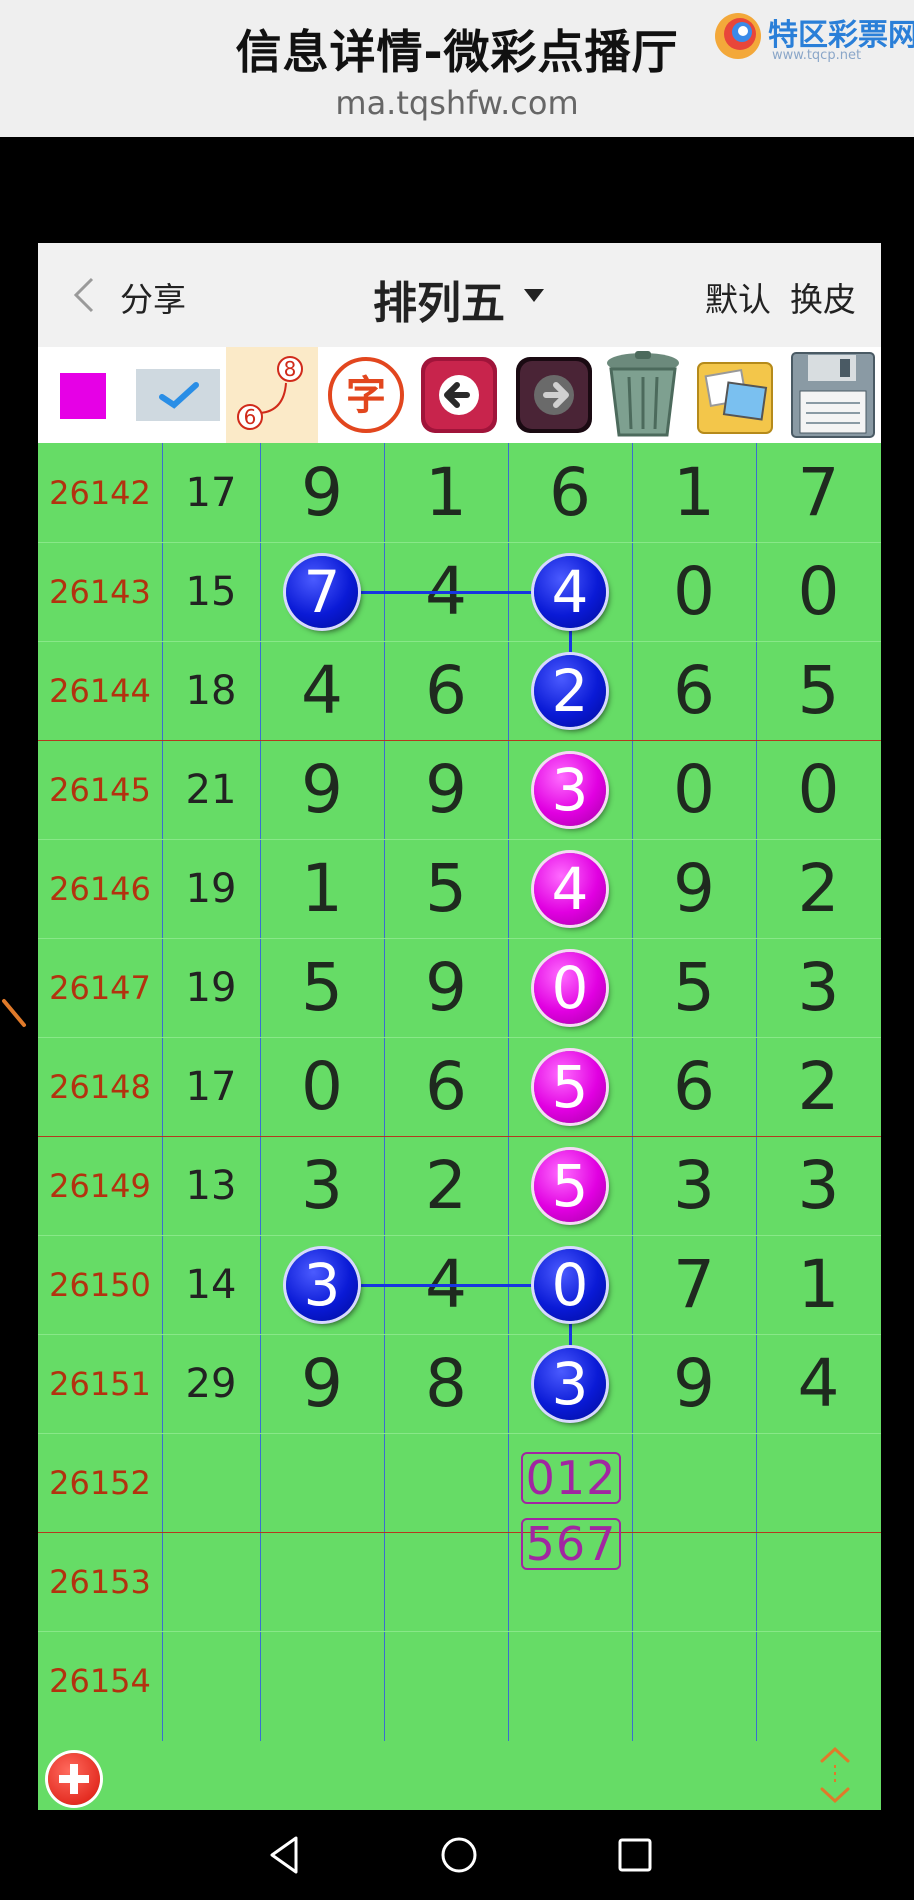 The height and width of the screenshot is (1900, 914). What do you see at coordinates (635, 1855) in the screenshot?
I see `nav-recents-icon` at bounding box center [635, 1855].